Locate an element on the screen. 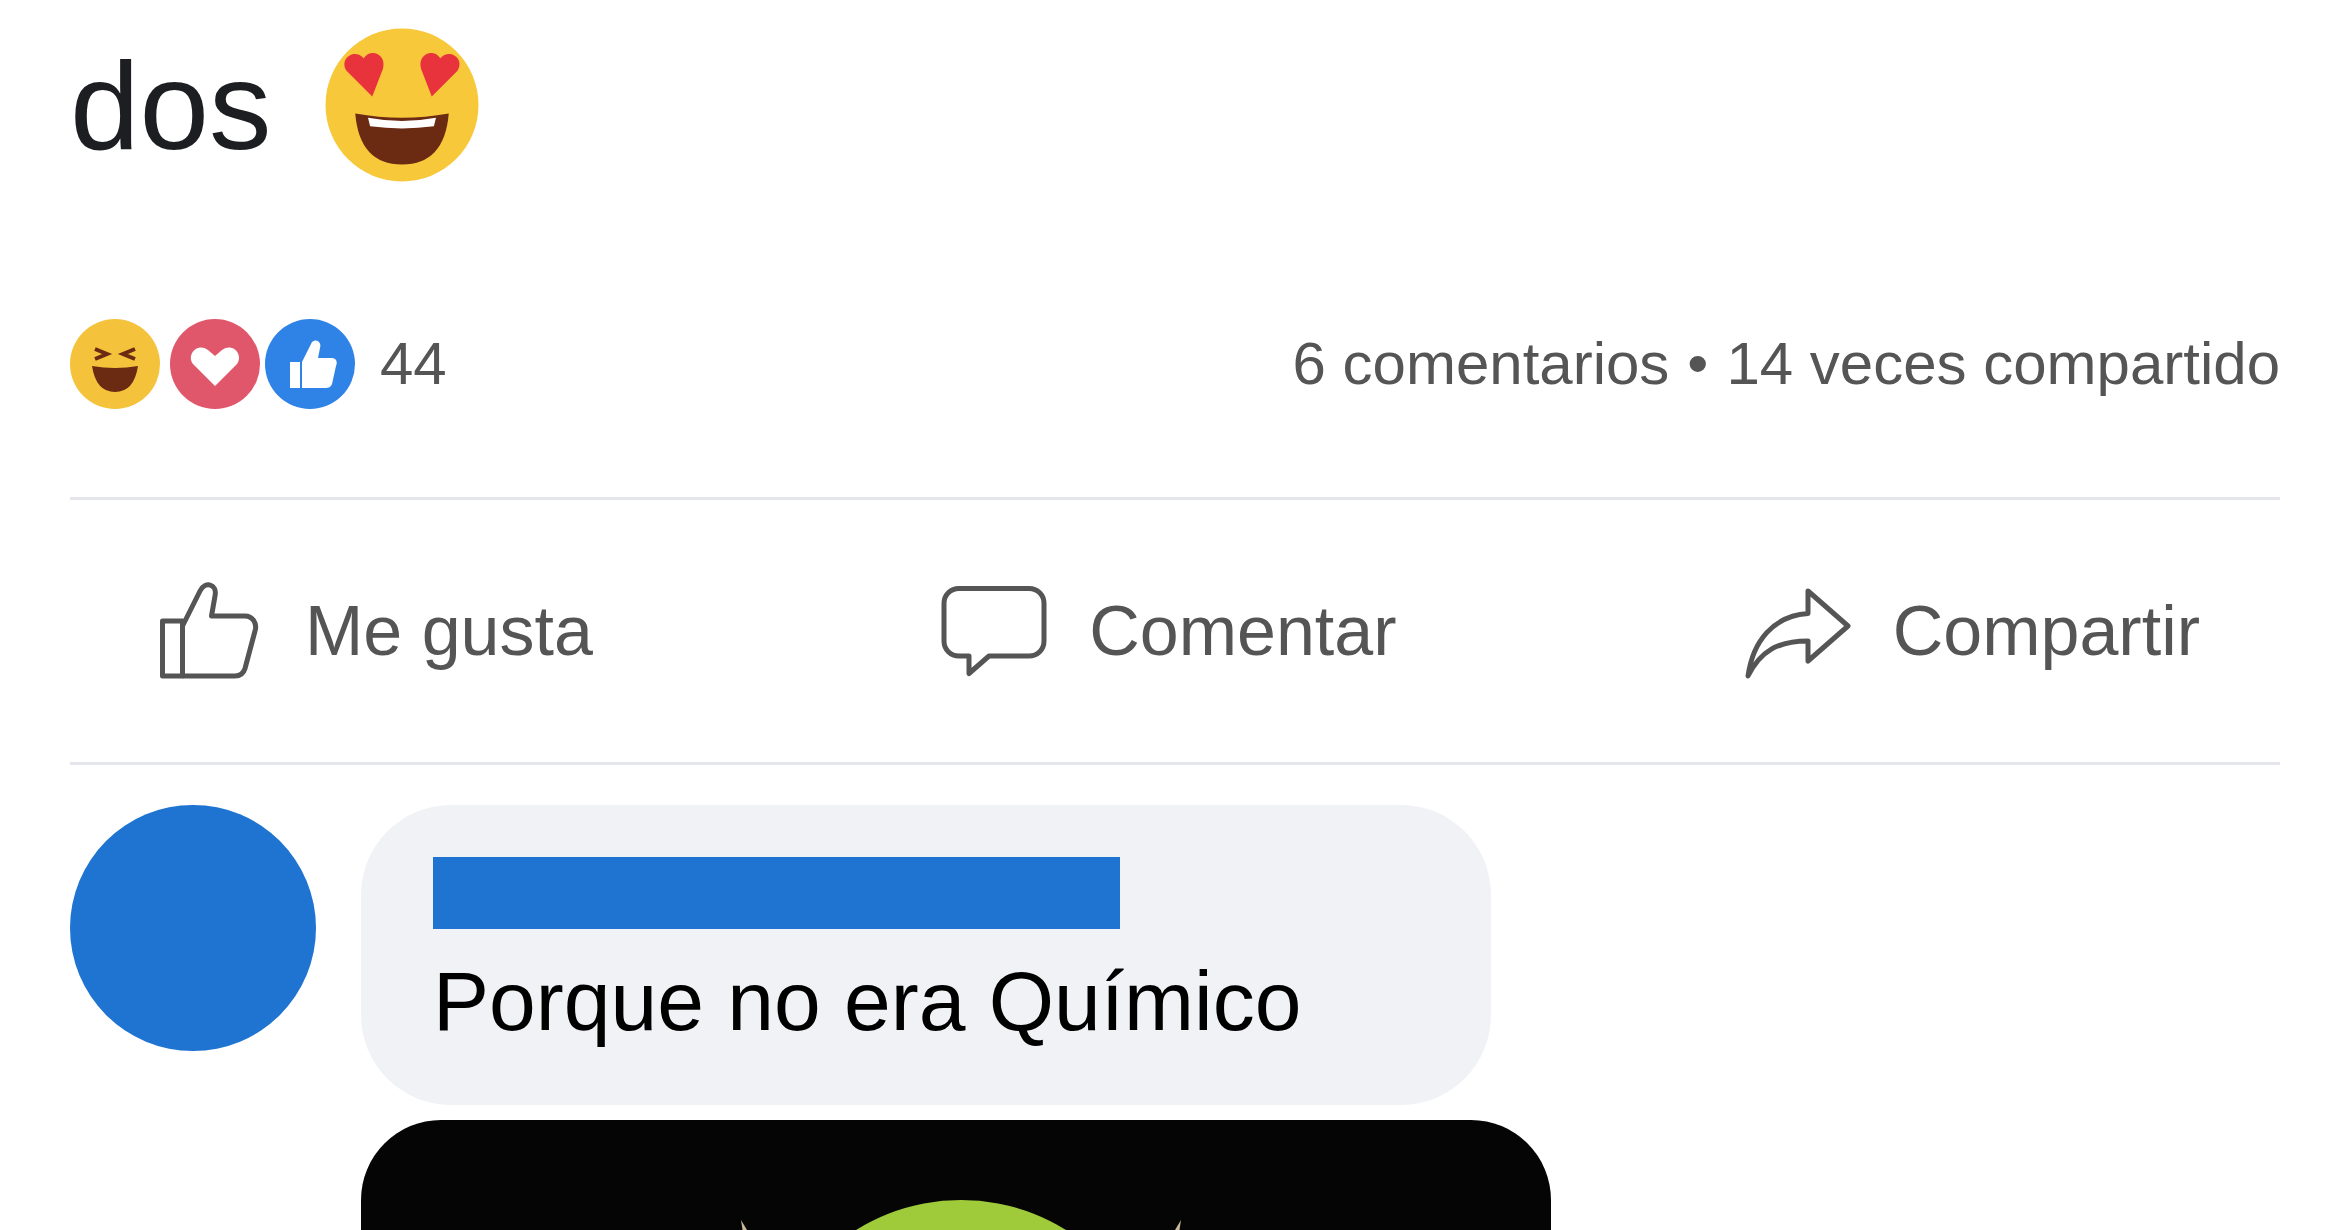 The width and height of the screenshot is (2350, 1230). post-text: dos is located at coordinates (171, 105).